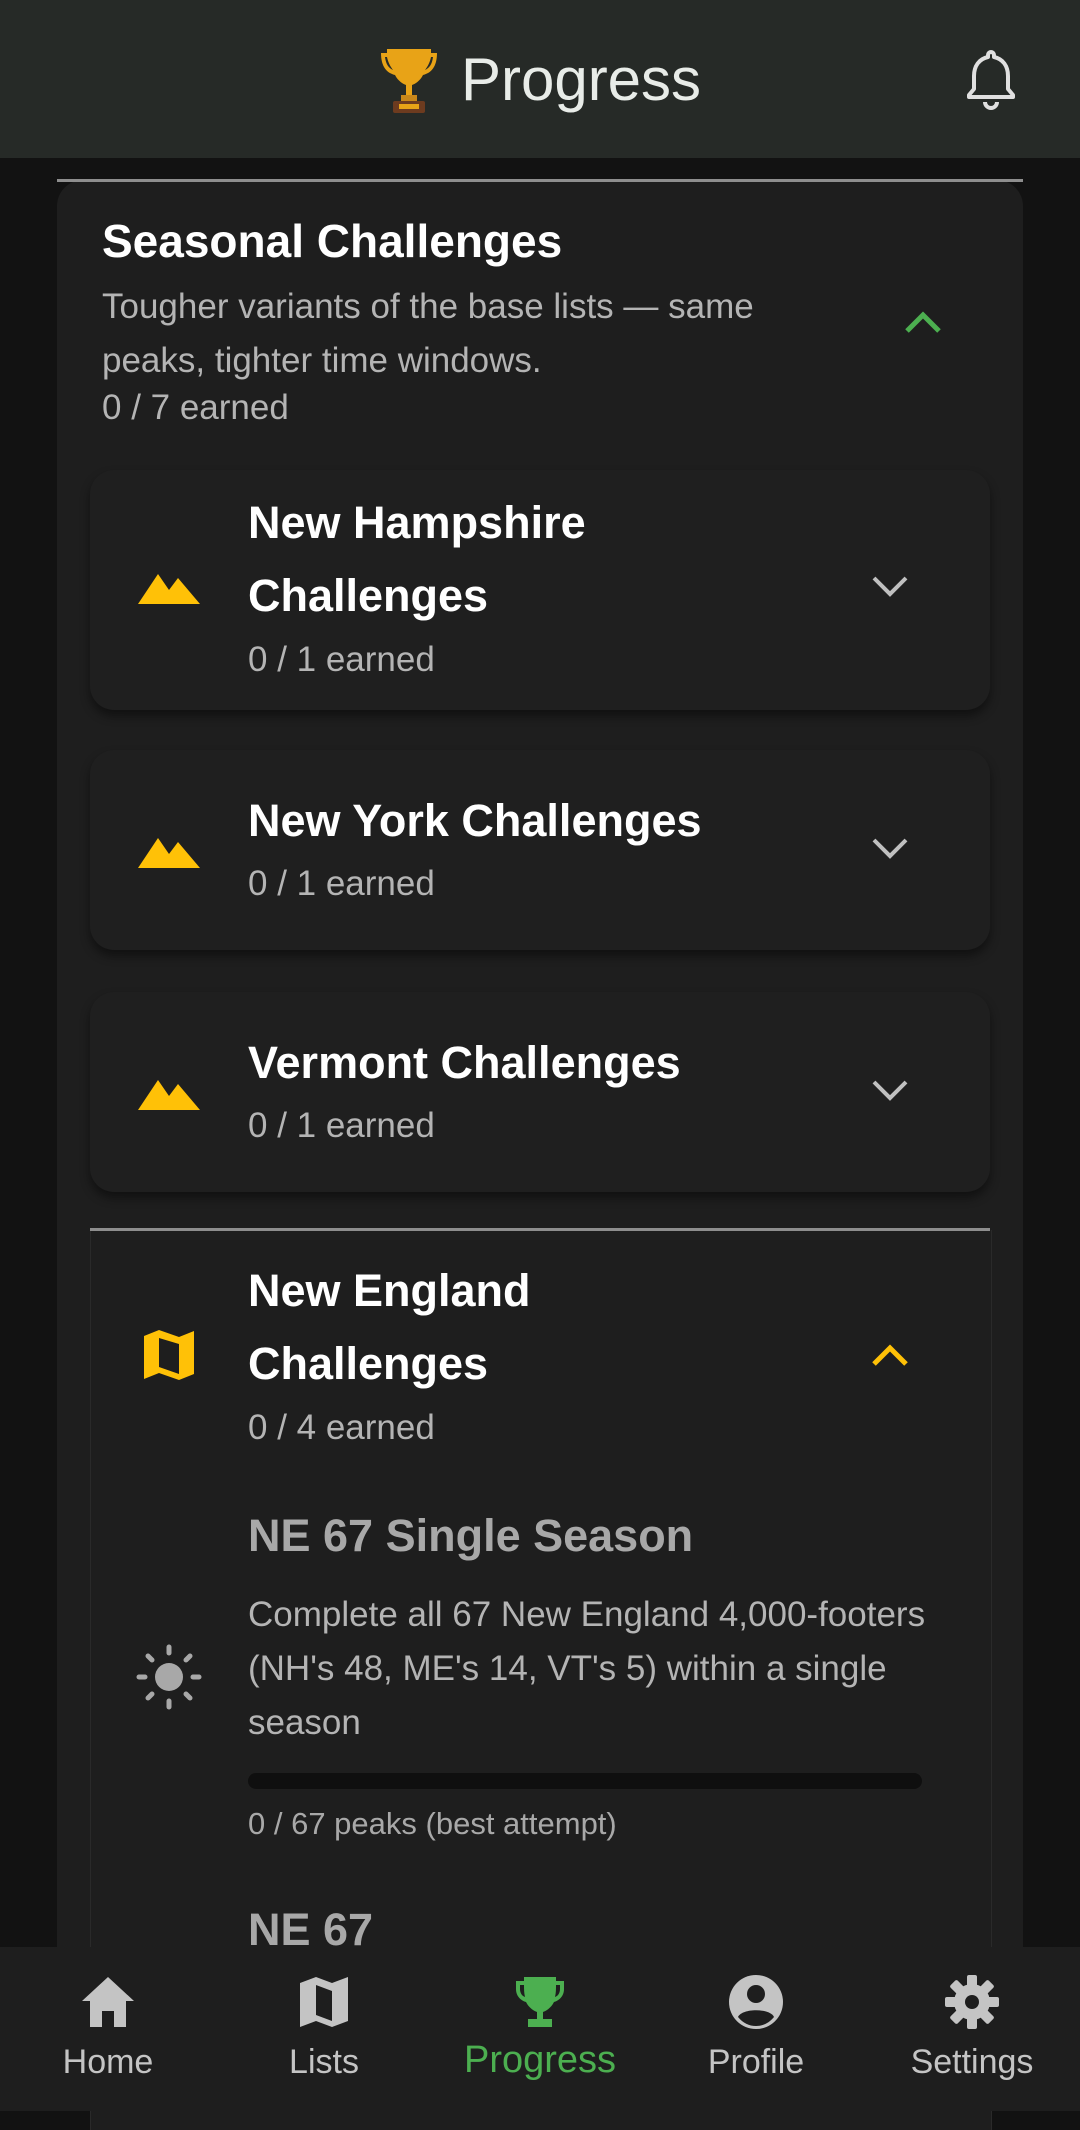 The image size is (1080, 2130). I want to click on group-title-new-york: New York Challenges, so click(475, 820).